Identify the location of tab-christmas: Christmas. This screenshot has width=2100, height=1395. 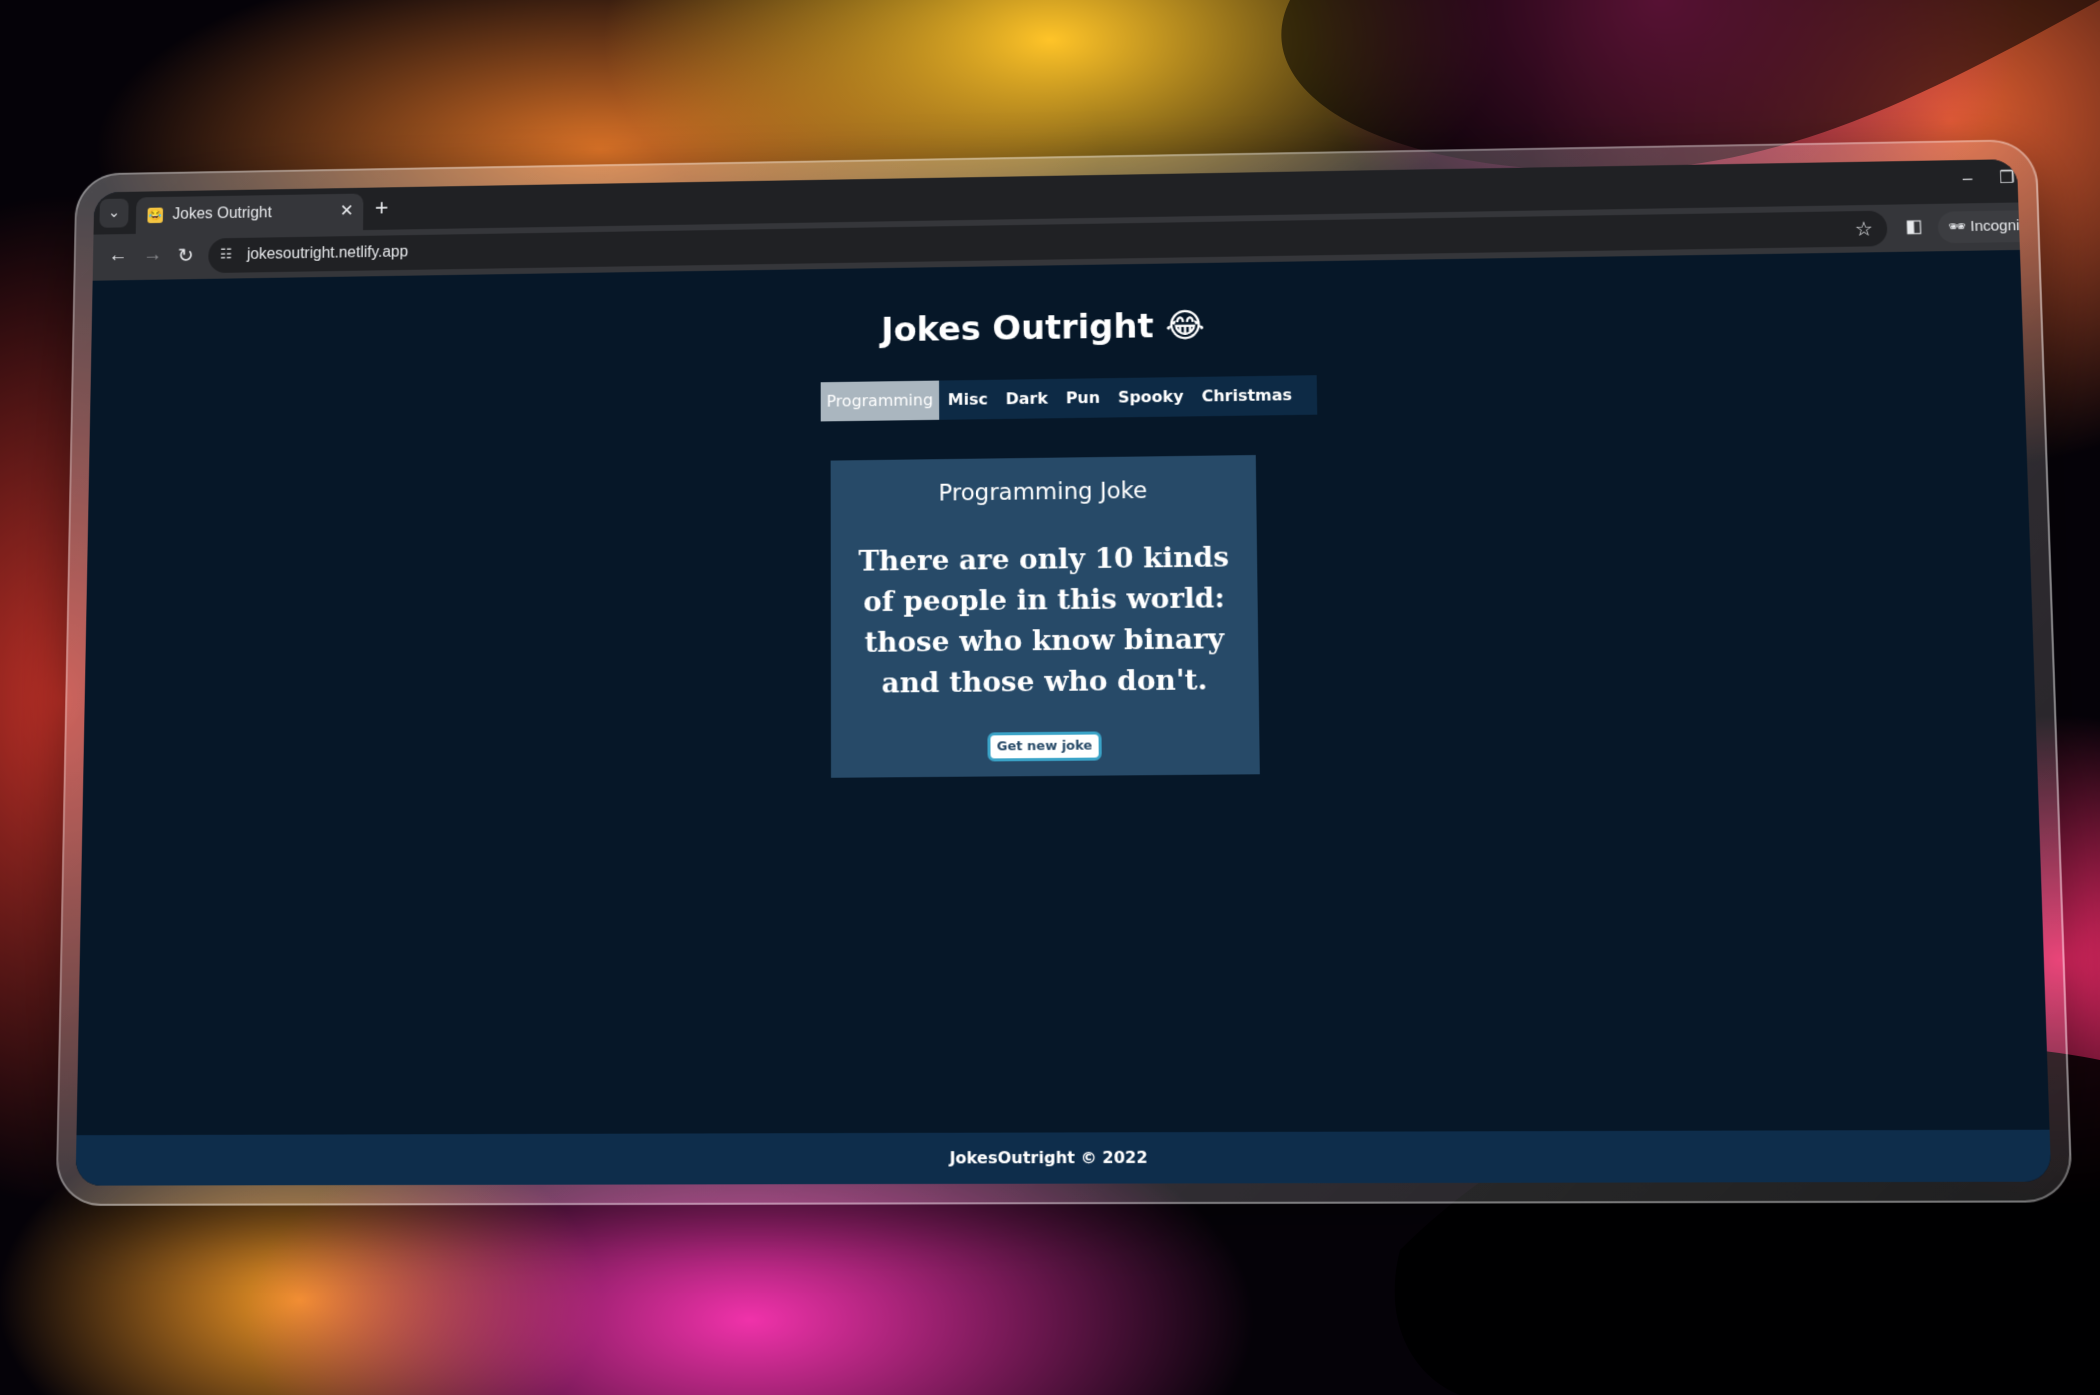
(1246, 395).